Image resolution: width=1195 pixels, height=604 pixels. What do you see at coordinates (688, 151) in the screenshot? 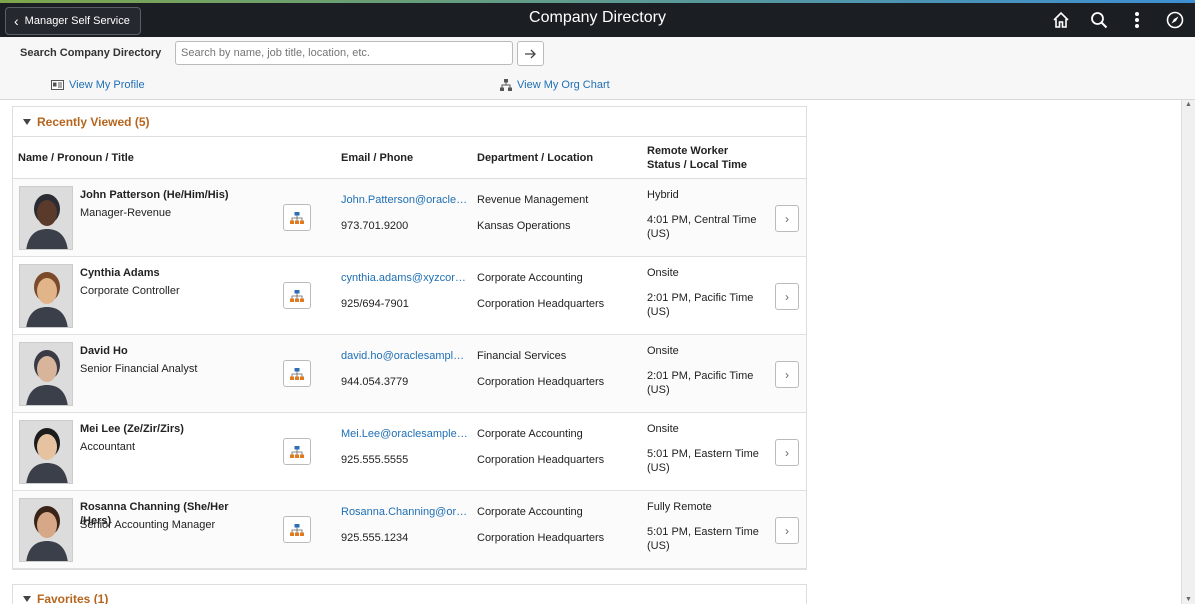
I see `column-header-remote: Remote Worker` at bounding box center [688, 151].